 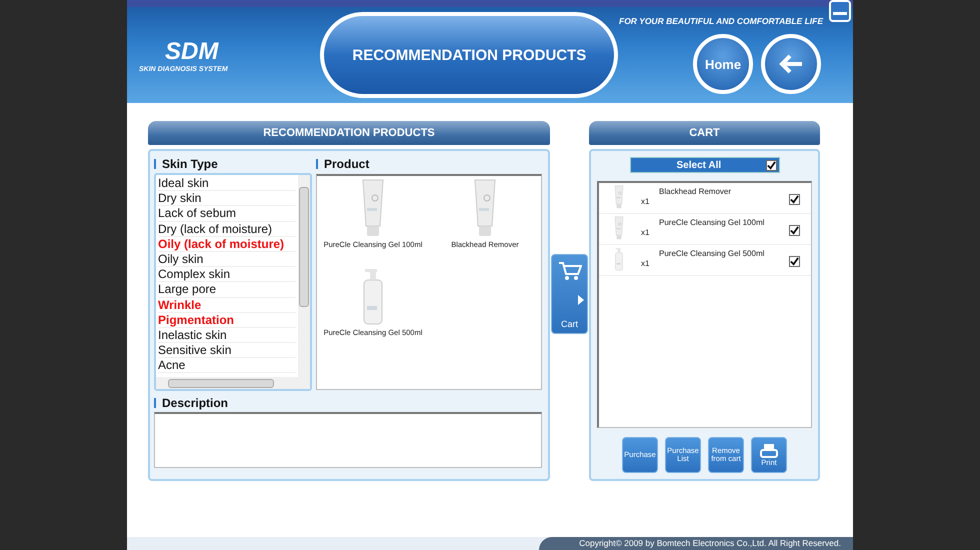 I want to click on copyright-text: Copyright© 2009 by Bomtech Electronics Co.,Ltd. All Right Reserved., so click(x=696, y=543).